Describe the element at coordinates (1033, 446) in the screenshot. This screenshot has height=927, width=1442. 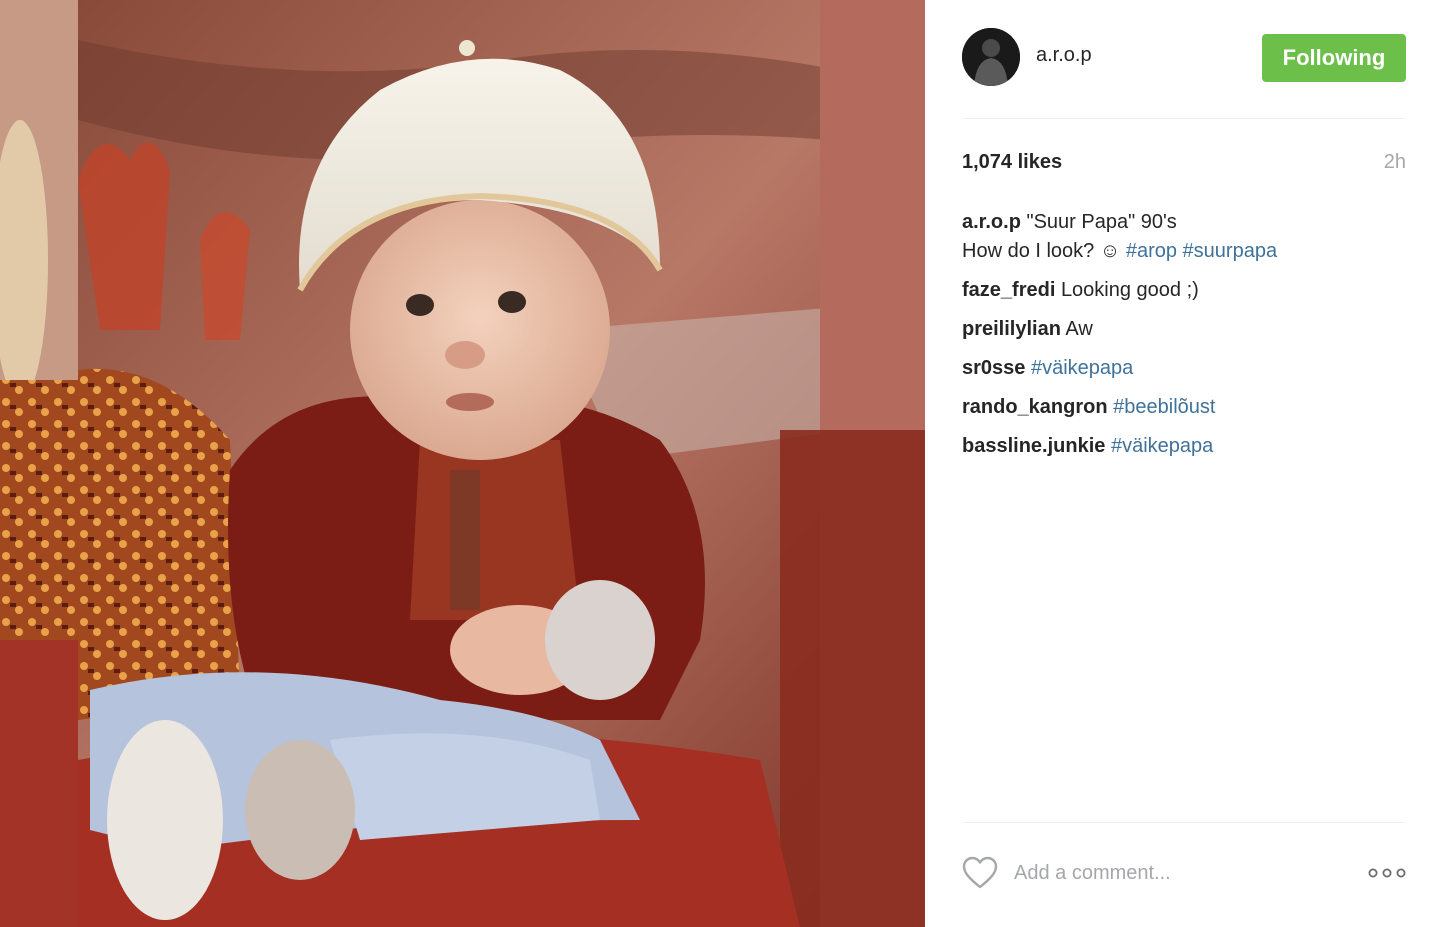
I see `comment-username: bassline.junkie` at that location.